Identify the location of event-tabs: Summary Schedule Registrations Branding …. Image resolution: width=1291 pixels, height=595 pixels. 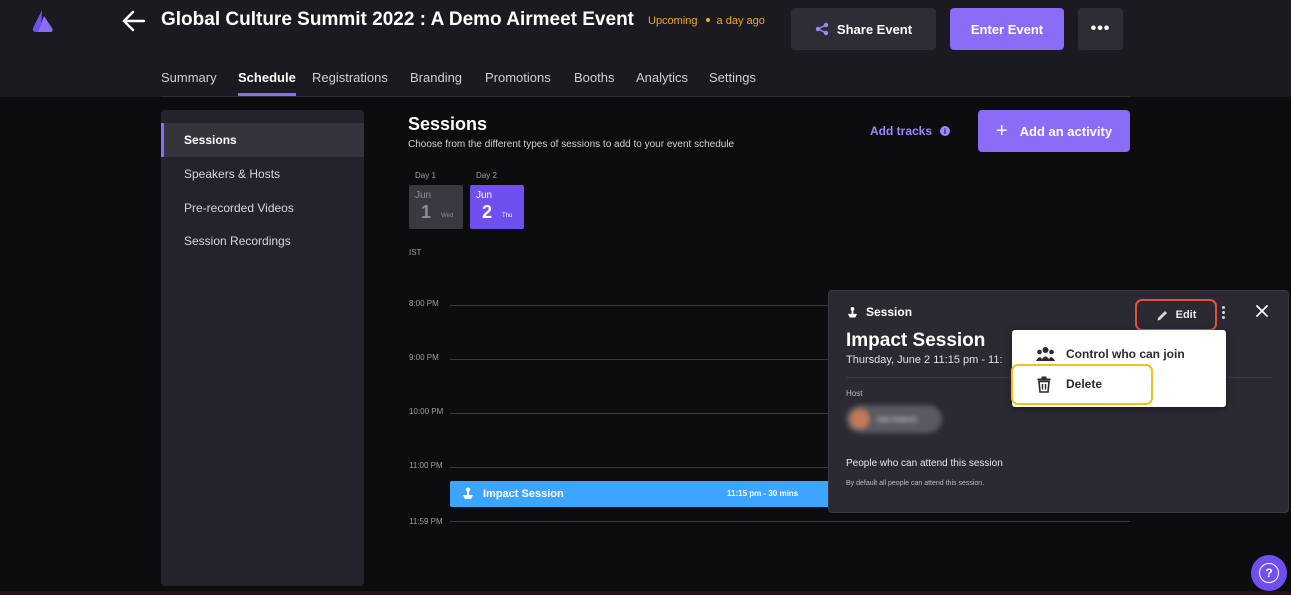
(645, 83).